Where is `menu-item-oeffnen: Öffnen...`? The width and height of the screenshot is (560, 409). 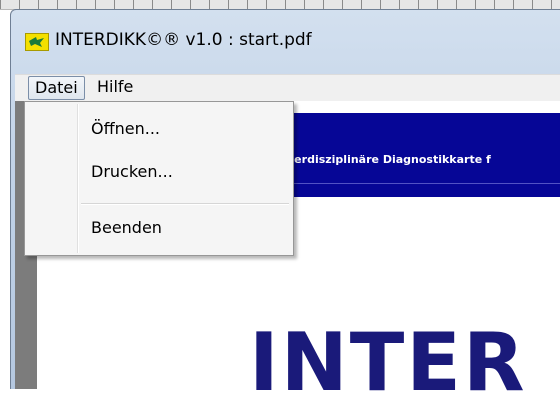
menu-item-oeffnen: Öffnen... is located at coordinates (125, 128).